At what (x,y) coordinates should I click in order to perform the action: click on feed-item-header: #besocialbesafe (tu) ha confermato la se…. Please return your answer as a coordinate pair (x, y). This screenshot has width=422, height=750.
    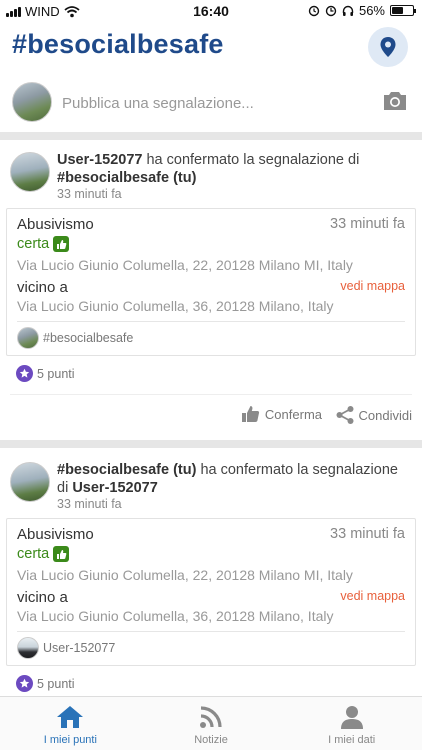
    Looking at the image, I should click on (211, 480).